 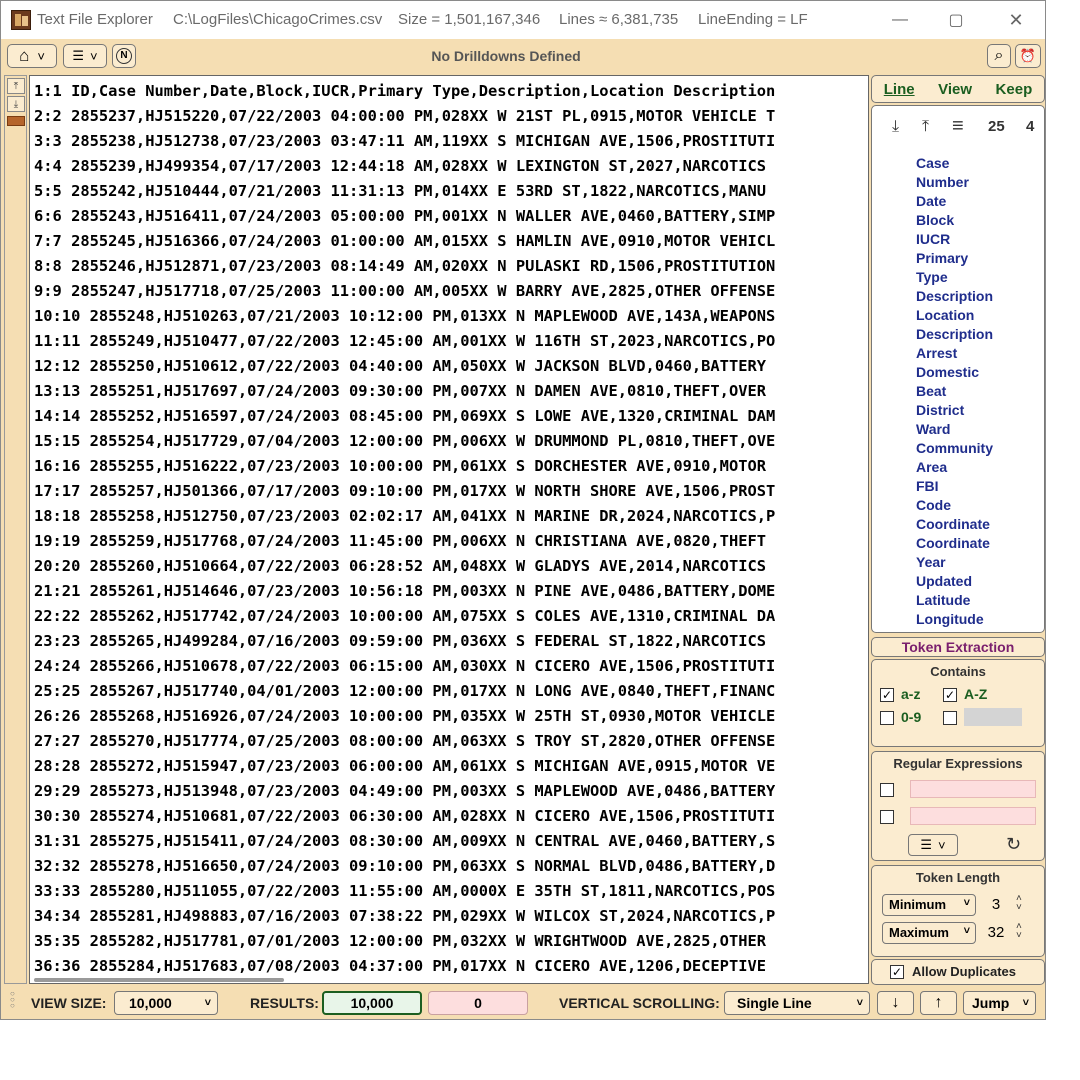 What do you see at coordinates (954, 562) in the screenshot?
I see `column-name-item: Year` at bounding box center [954, 562].